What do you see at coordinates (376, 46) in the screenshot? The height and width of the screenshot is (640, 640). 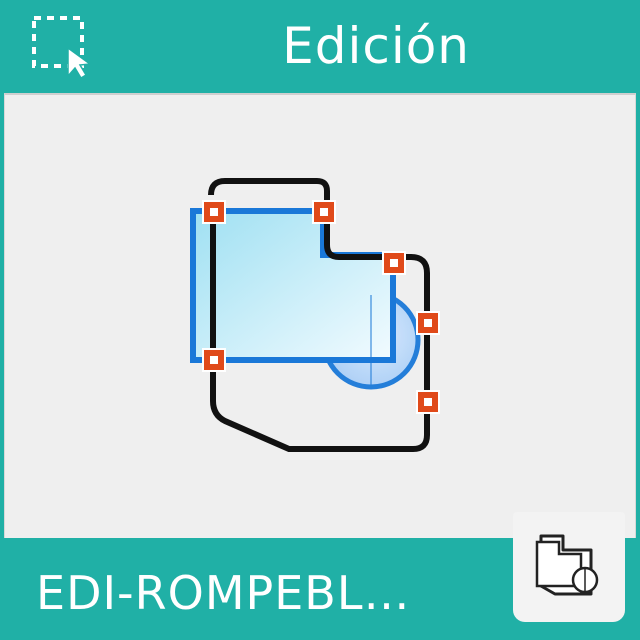 I see `card-title: Edición` at bounding box center [376, 46].